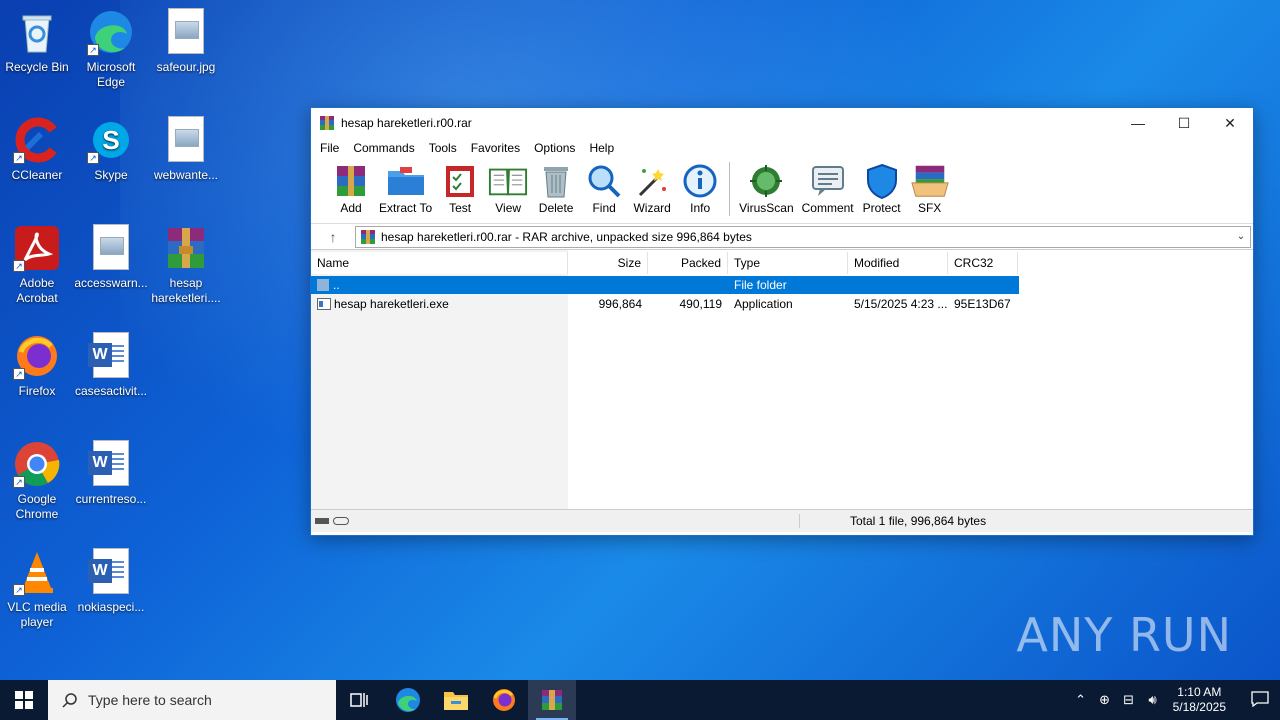  What do you see at coordinates (604, 188) in the screenshot?
I see `toolbar-find-button: Find` at bounding box center [604, 188].